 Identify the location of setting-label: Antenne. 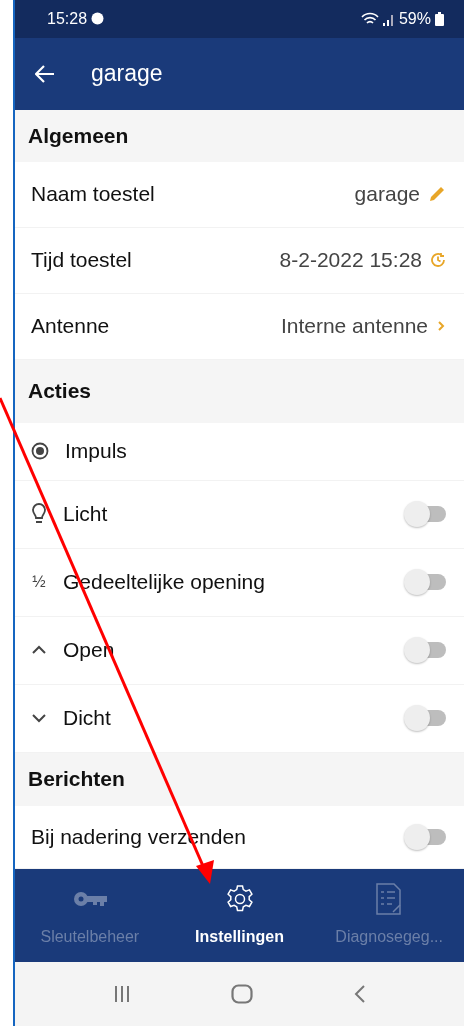
(70, 326).